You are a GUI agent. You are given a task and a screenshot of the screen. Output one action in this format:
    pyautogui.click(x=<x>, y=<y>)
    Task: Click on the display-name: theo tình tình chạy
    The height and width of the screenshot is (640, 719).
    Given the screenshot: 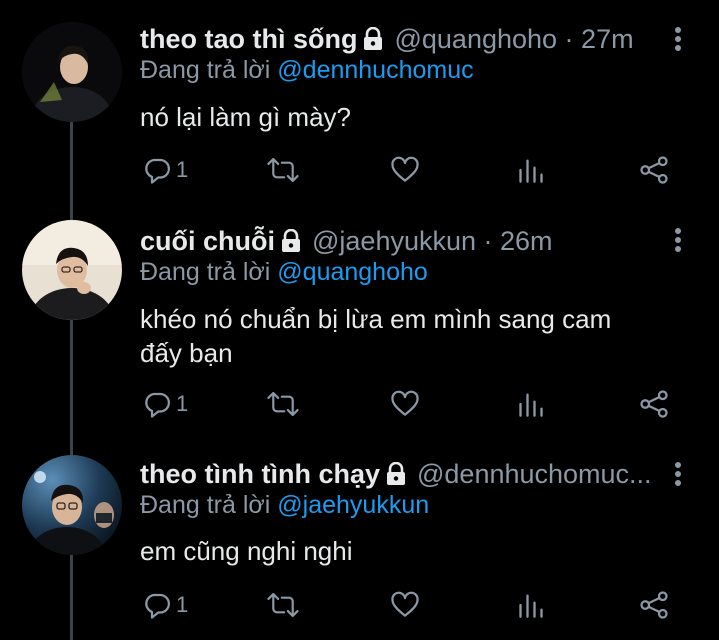 What is the action you would take?
    pyautogui.click(x=260, y=474)
    